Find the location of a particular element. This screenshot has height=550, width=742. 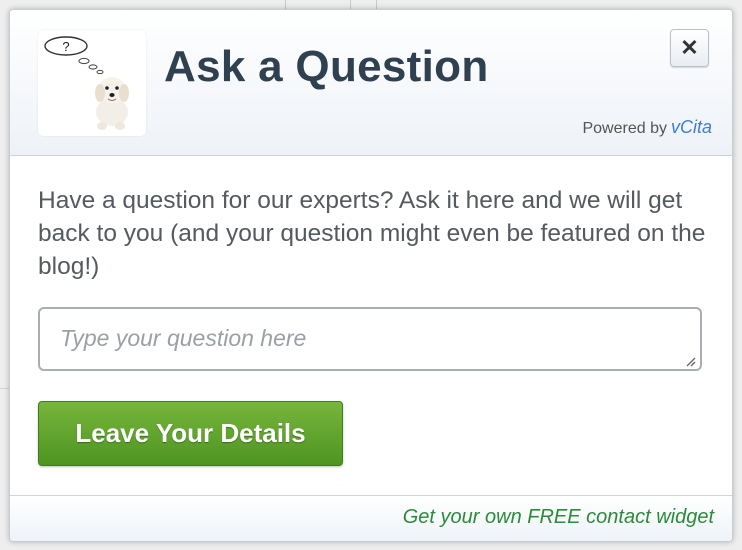

powered-by-label: Powered by is located at coordinates (624, 128).